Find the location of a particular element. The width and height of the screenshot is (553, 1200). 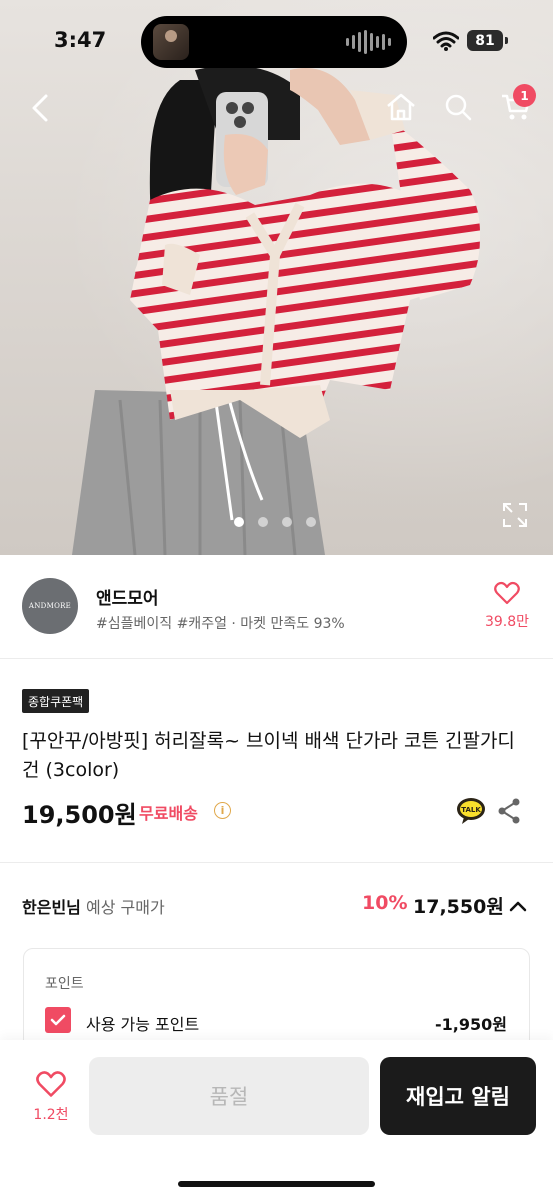

chevron-up-icon is located at coordinates (518, 906).